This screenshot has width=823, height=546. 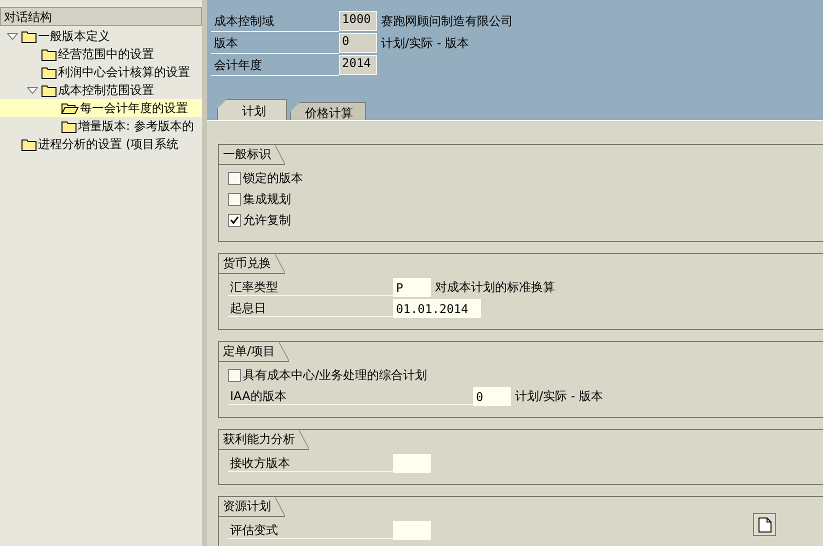 I want to click on value-field: 0, so click(x=358, y=43).